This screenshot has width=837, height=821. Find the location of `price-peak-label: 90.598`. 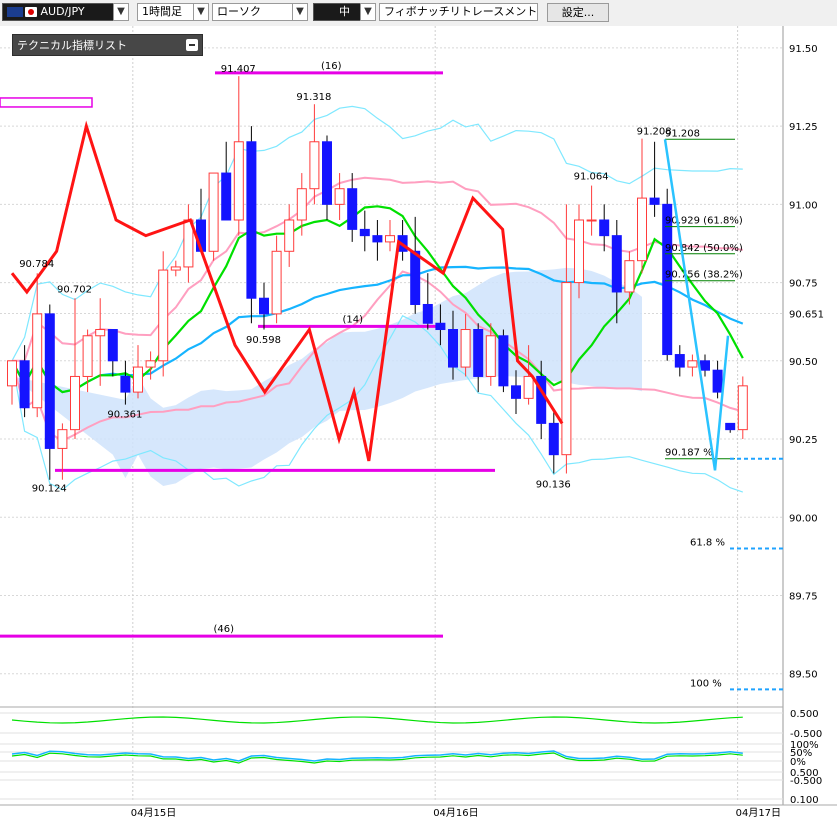

price-peak-label: 90.598 is located at coordinates (263, 340).